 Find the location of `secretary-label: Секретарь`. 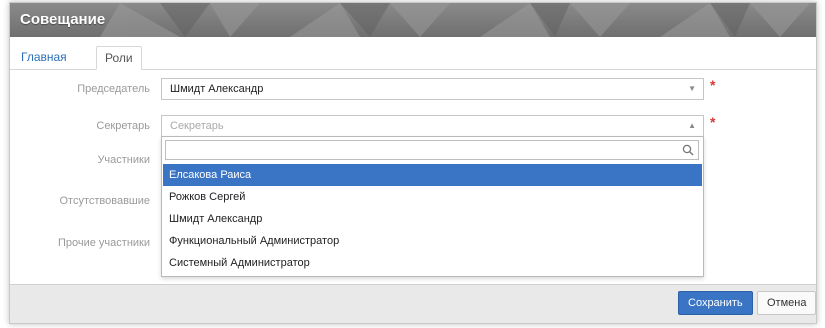

secretary-label: Секретарь is located at coordinates (123, 126).